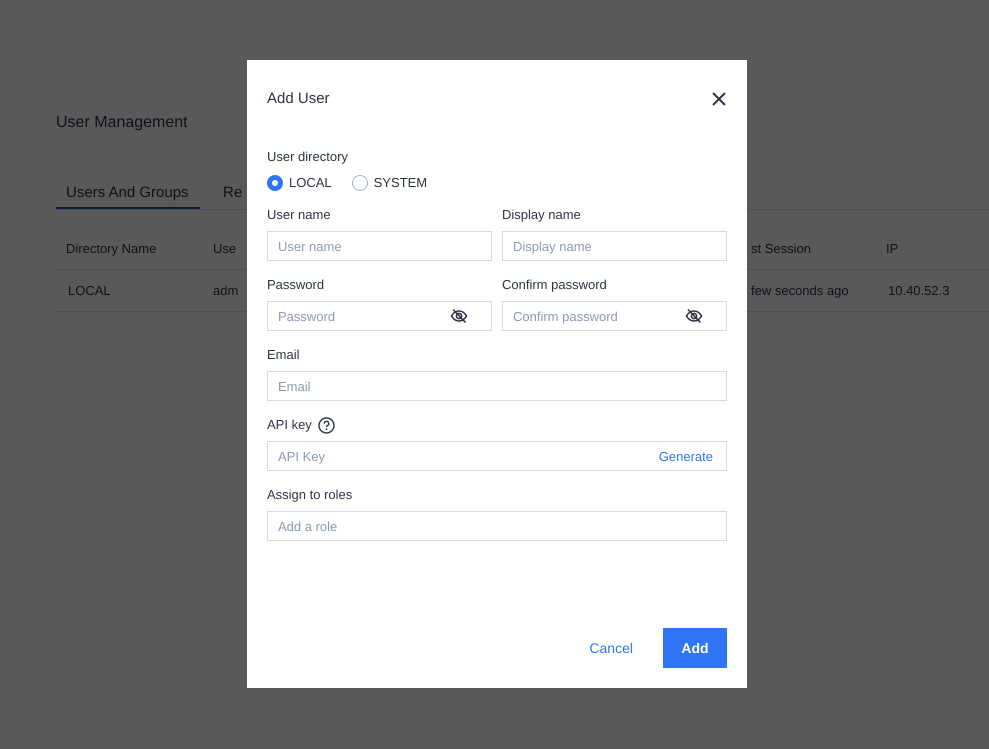 The height and width of the screenshot is (749, 989). What do you see at coordinates (614, 246) in the screenshot?
I see `input-field: Display name` at bounding box center [614, 246].